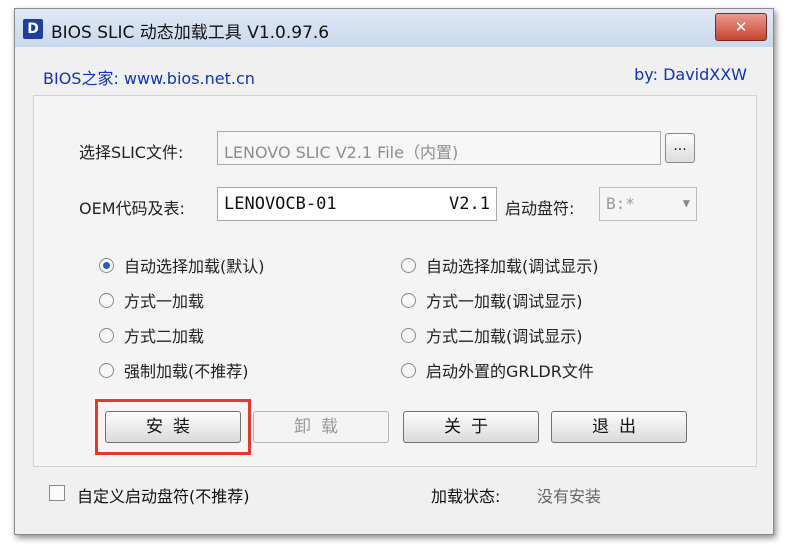 Image resolution: width=786 pixels, height=551 pixels. Describe the element at coordinates (648, 204) in the screenshot. I see `boot-drive-select: B:* ▼` at that location.